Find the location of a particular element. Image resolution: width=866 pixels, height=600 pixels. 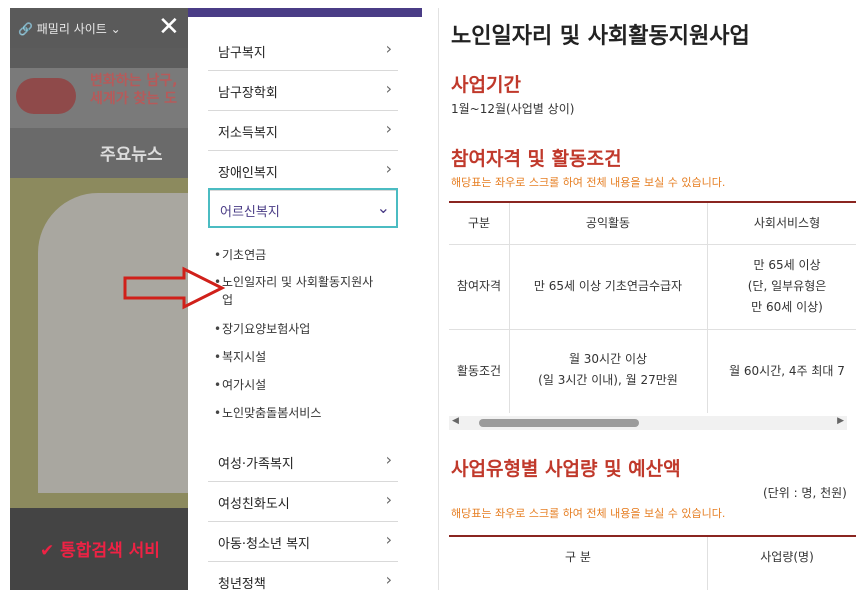

submenu-custom-care: 노인맞춤돌봄서비스 is located at coordinates (298, 413).